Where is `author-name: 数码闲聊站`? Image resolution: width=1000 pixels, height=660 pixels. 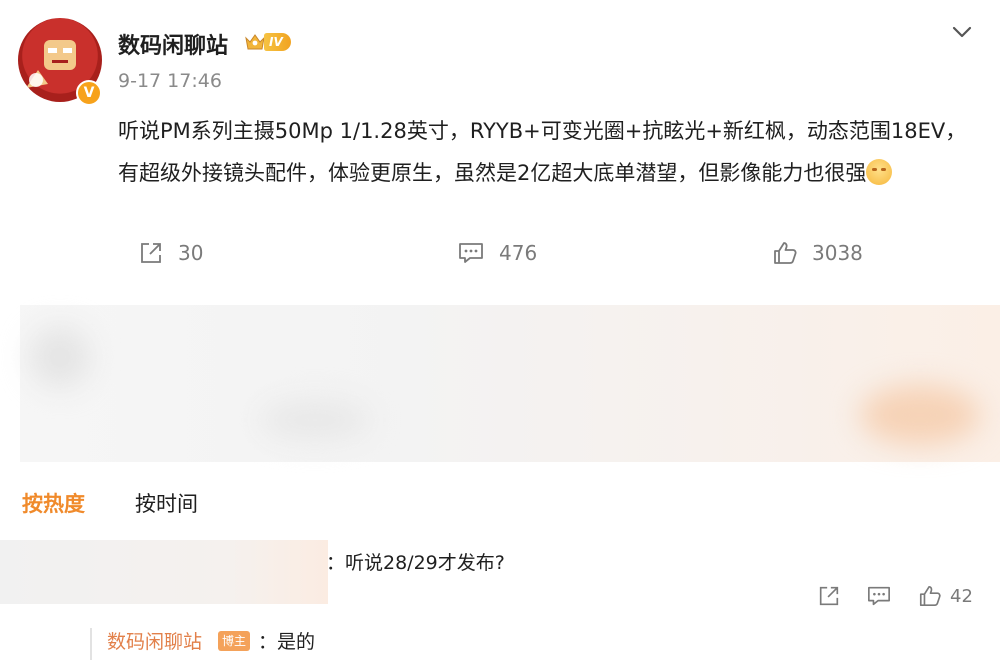 author-name: 数码闲聊站 is located at coordinates (173, 44).